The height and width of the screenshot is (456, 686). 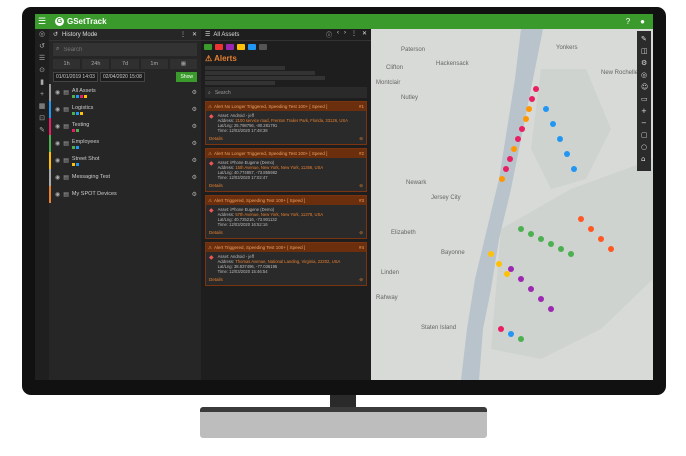 I want to click on alert-footer: Details ⊖, so click(x=286, y=139).